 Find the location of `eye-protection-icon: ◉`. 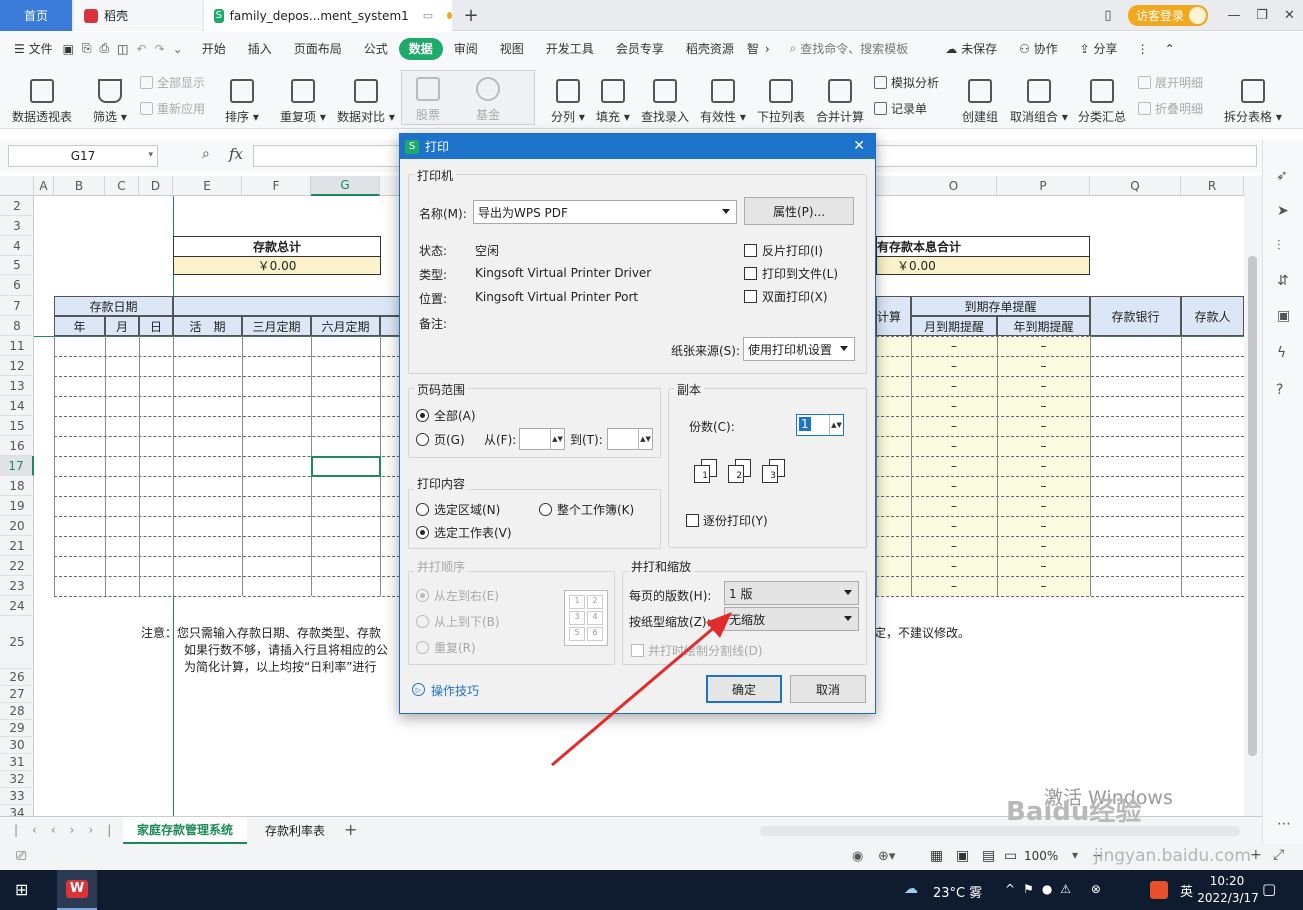

eye-protection-icon: ◉ is located at coordinates (857, 856).